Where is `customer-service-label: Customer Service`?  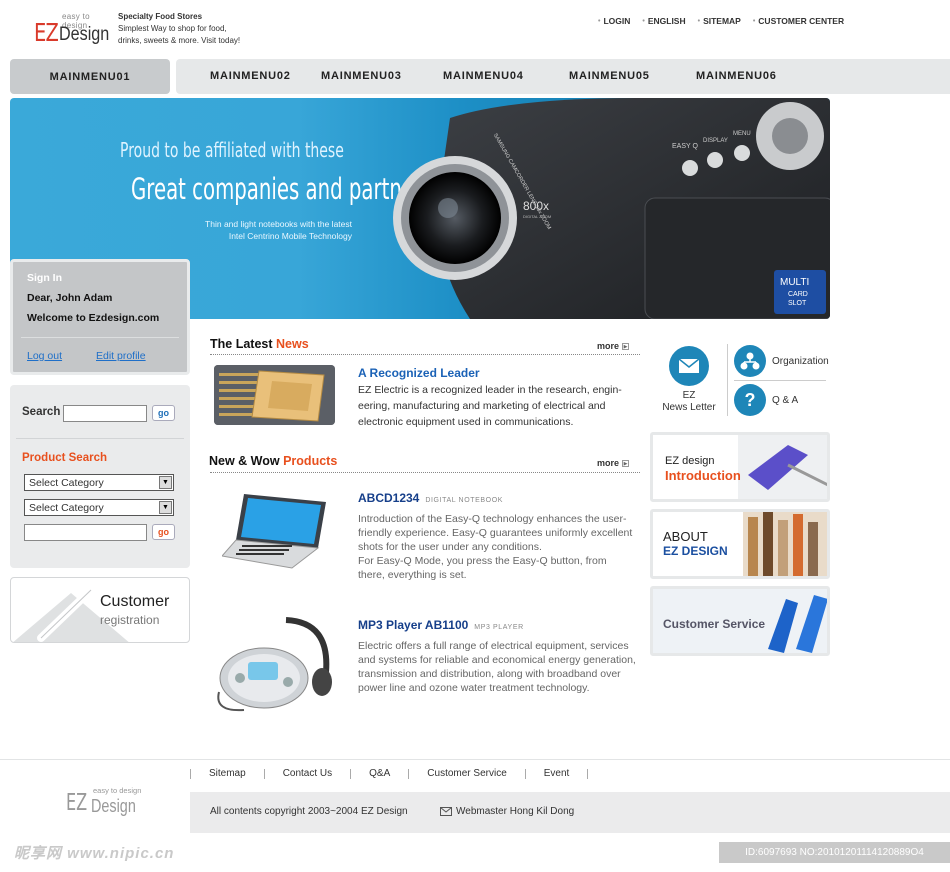 customer-service-label: Customer Service is located at coordinates (714, 624).